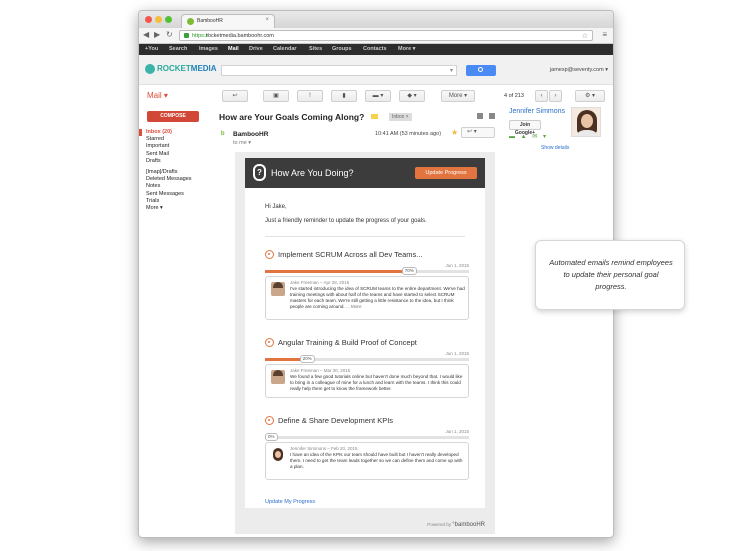  I want to click on gbar-item-search: Search, so click(178, 49).